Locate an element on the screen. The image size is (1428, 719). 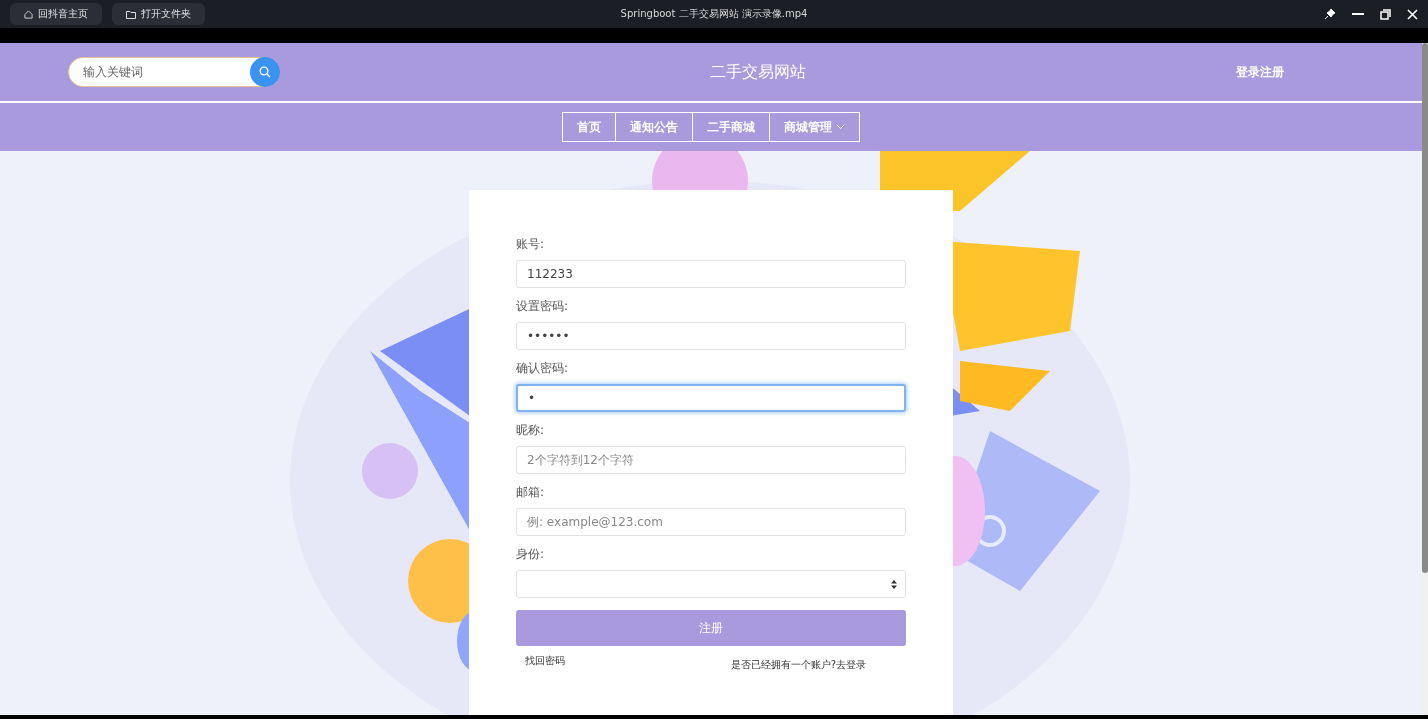
field-label: 身份: is located at coordinates (531, 554).